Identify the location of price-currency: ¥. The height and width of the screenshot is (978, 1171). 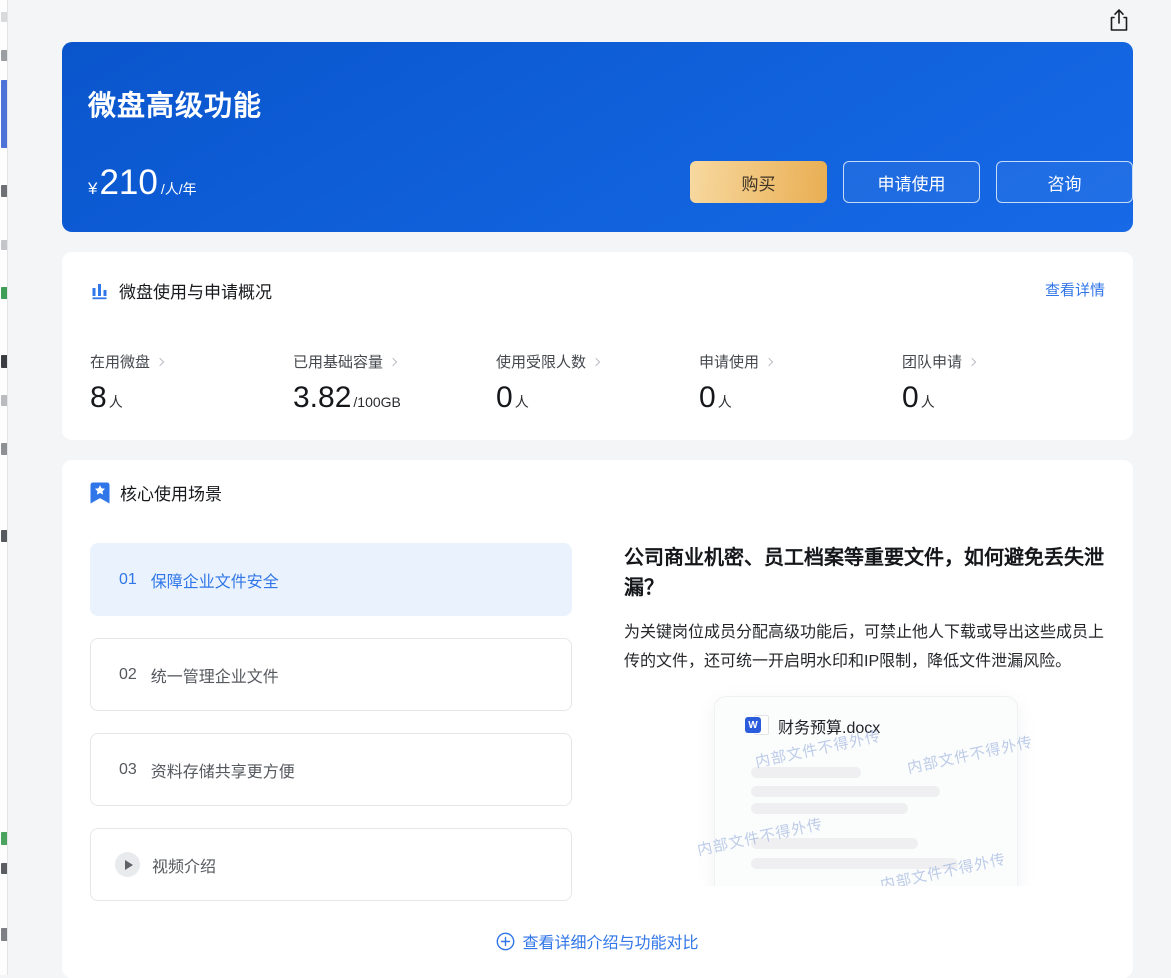
(93, 188).